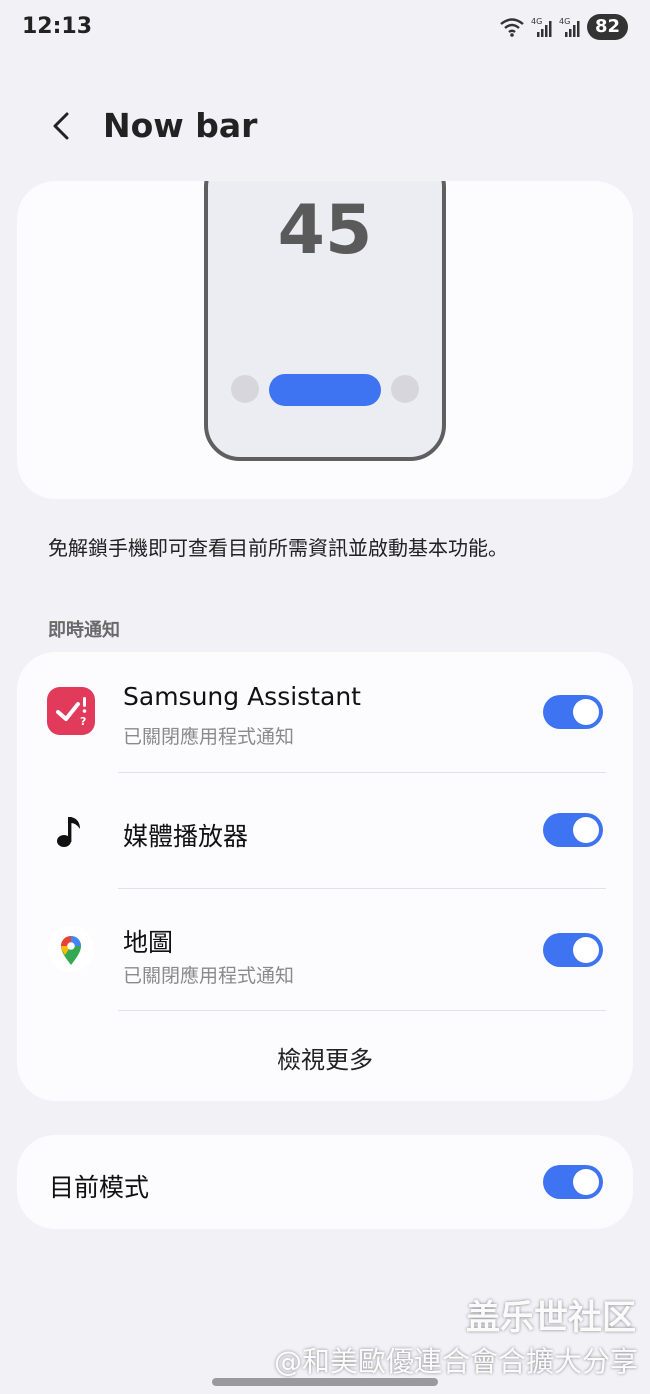 The image size is (650, 1394). I want to click on samsung-assistant-toggle, so click(573, 712).